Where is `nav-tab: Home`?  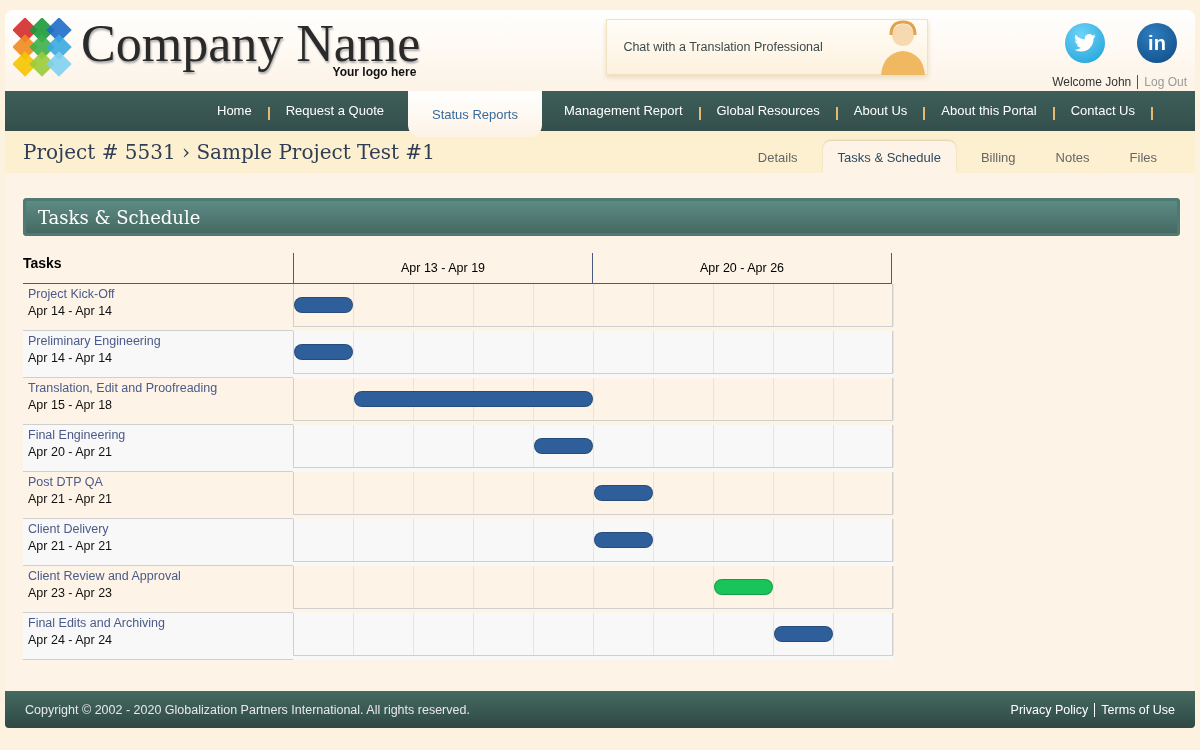
nav-tab: Home is located at coordinates (234, 110).